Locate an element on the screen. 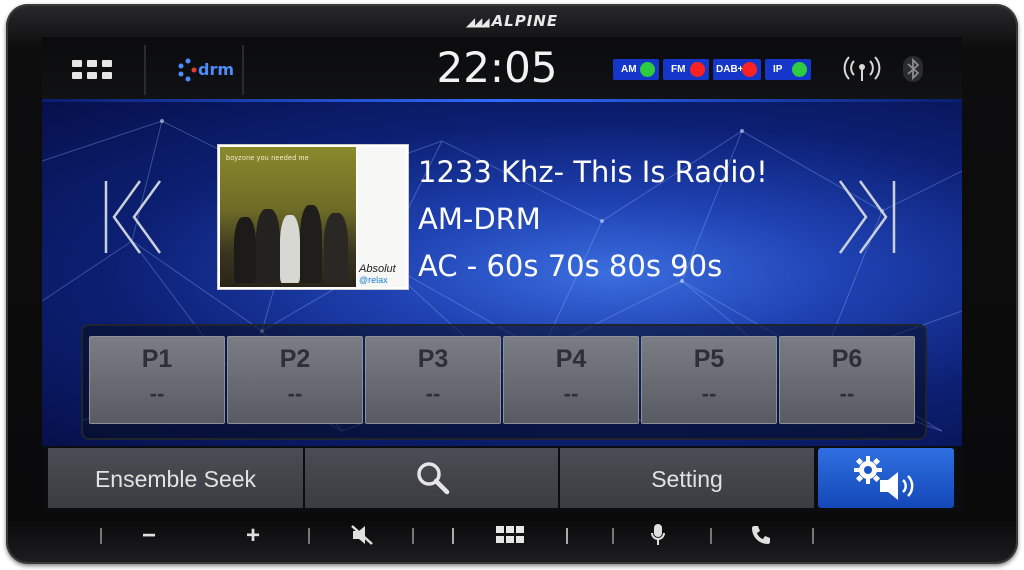 Image resolution: width=1024 pixels, height=570 pixels. status-bar: drm 22:05 AM FM DAB+ IP is located at coordinates (502, 69).